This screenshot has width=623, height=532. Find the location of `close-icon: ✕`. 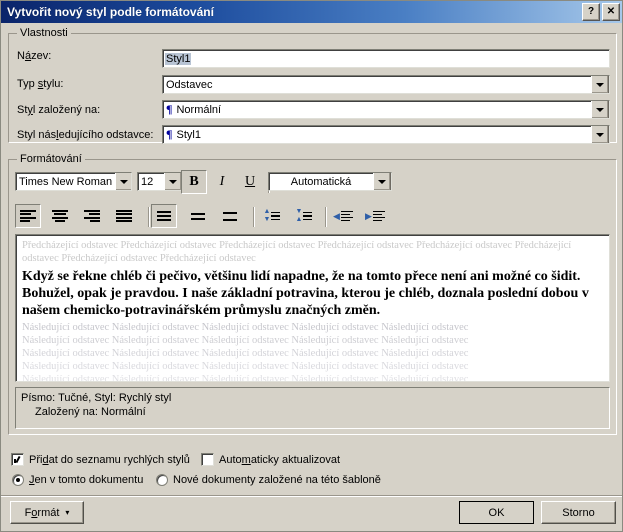

close-icon: ✕ is located at coordinates (611, 12).